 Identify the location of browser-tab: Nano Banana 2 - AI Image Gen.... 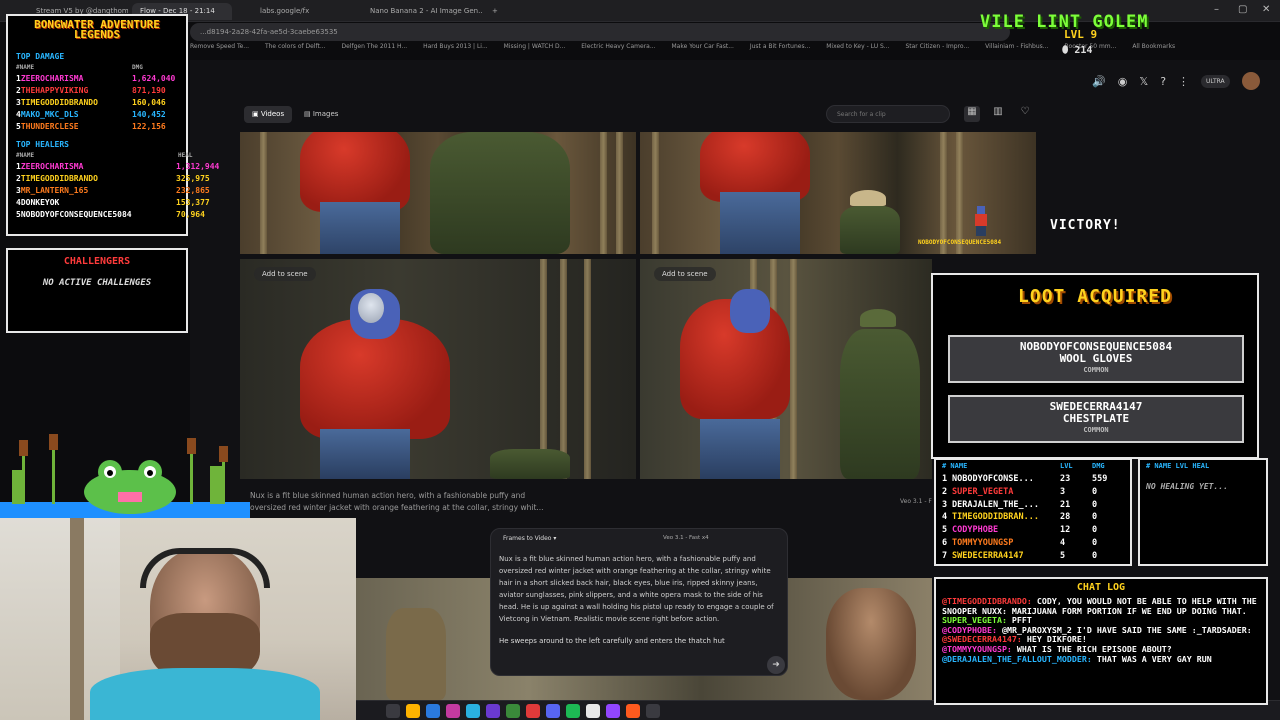
(422, 11).